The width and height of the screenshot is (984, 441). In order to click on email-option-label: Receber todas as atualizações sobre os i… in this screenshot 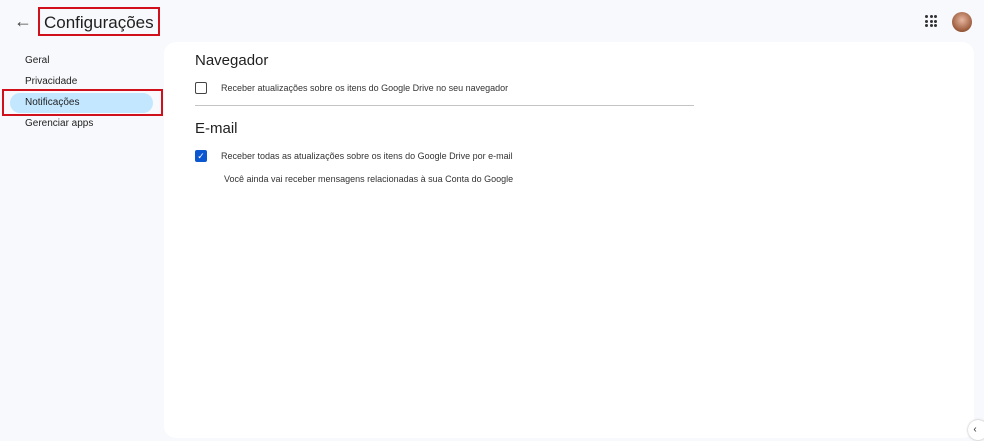, I will do `click(367, 156)`.